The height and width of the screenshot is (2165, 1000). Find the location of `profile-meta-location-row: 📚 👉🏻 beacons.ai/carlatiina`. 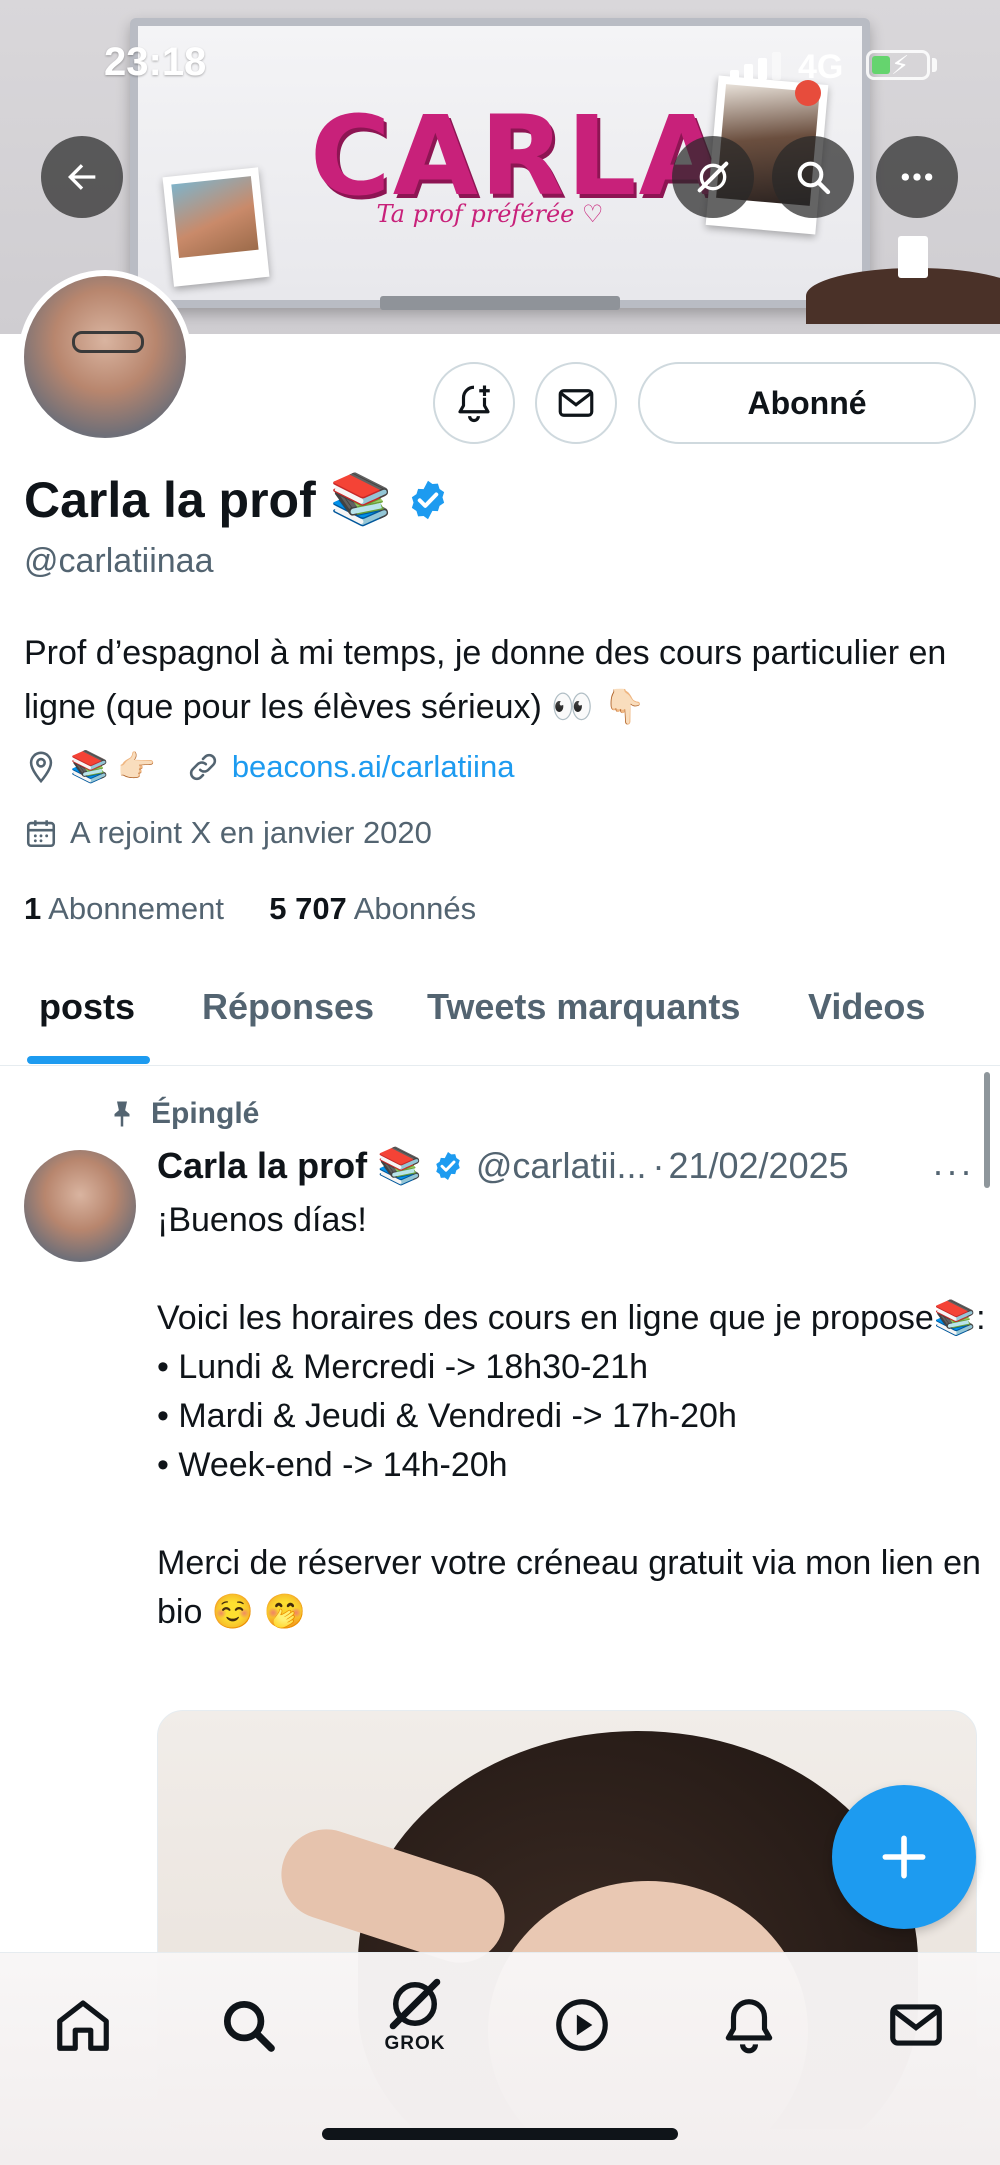

profile-meta-location-row: 📚 👉🏻 beacons.ai/carlatiina is located at coordinates (269, 766).